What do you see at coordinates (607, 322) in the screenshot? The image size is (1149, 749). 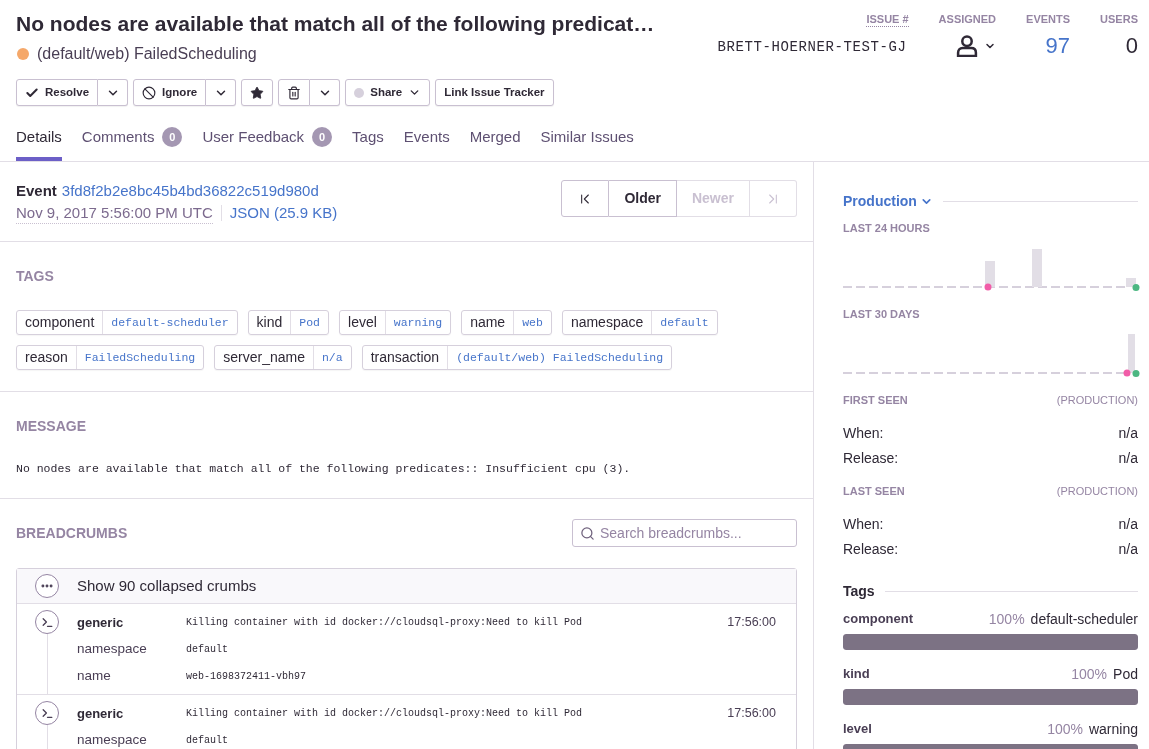 I see `tag-key: namespace` at bounding box center [607, 322].